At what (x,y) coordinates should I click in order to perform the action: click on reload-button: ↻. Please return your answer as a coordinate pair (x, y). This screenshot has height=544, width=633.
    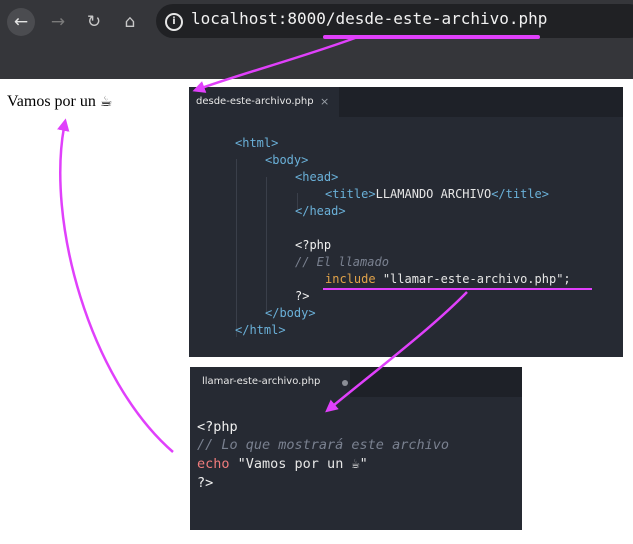
    Looking at the image, I should click on (94, 22).